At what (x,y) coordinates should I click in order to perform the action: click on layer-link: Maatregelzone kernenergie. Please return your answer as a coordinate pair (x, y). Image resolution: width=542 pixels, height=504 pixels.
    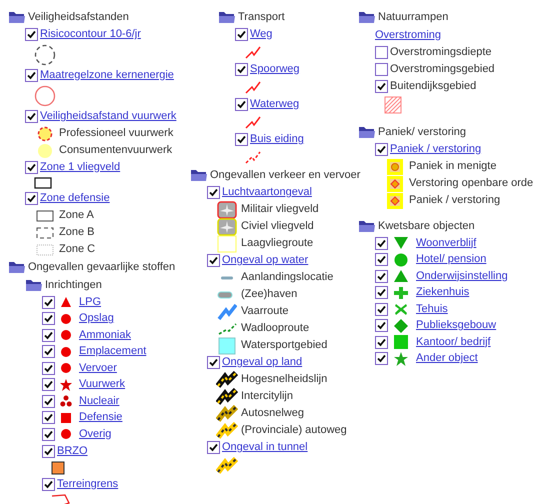
    Looking at the image, I should click on (107, 75).